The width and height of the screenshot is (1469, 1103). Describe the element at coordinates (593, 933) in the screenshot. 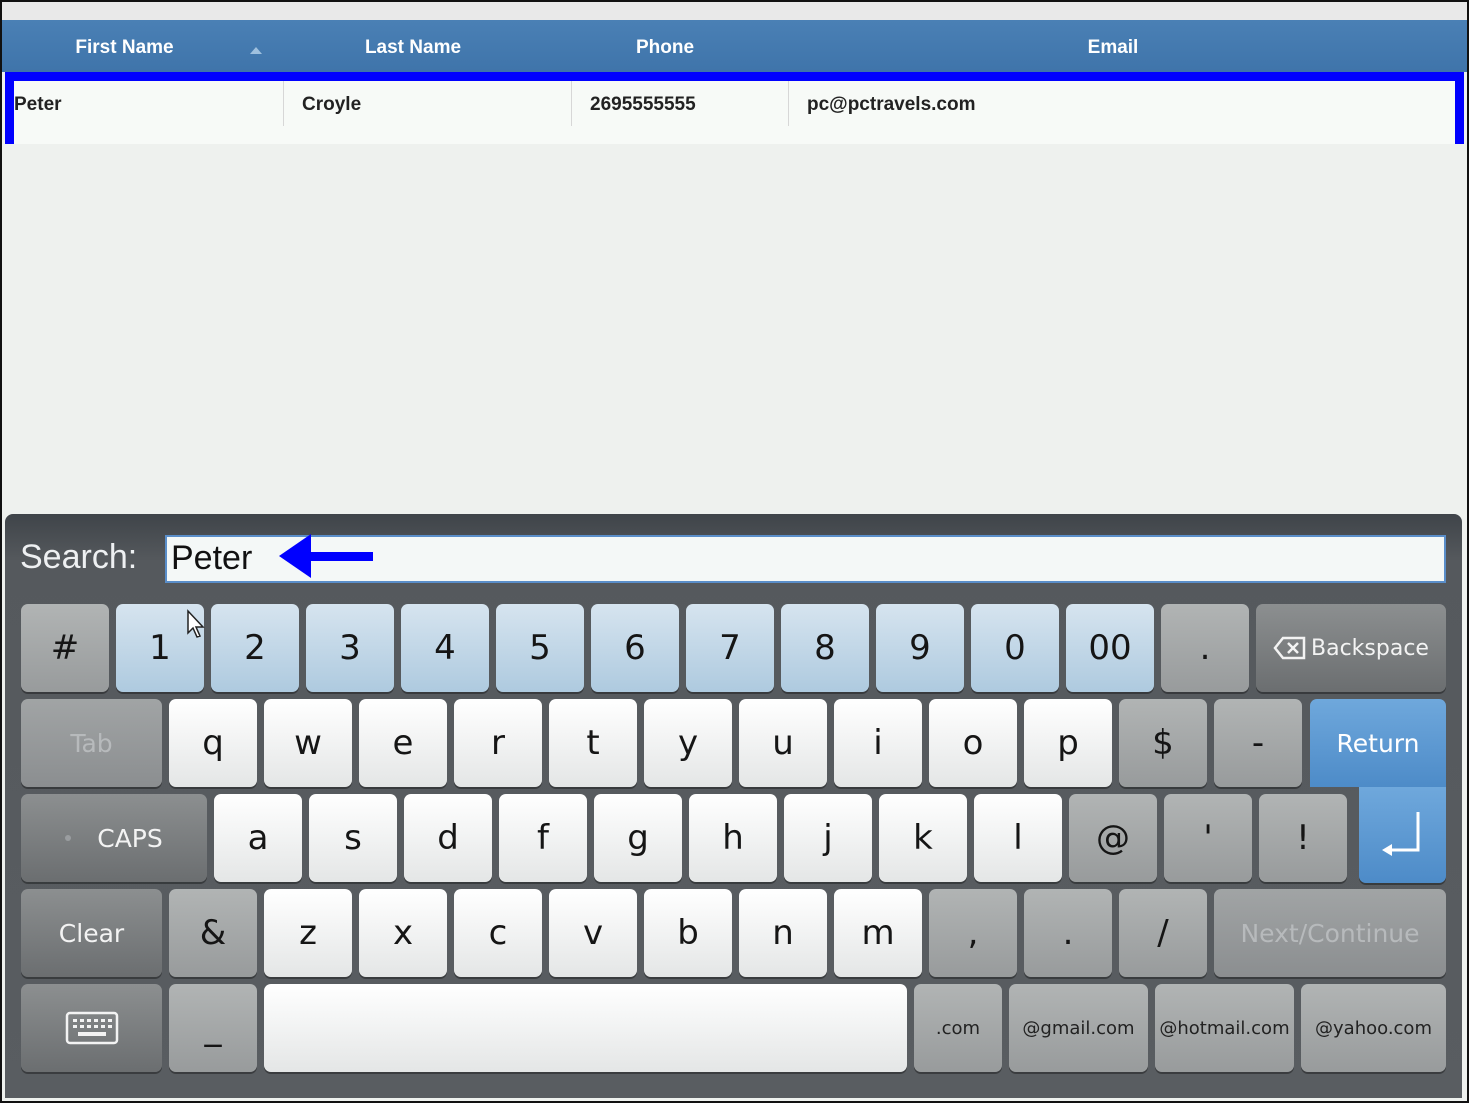

I see `key-v: v` at that location.